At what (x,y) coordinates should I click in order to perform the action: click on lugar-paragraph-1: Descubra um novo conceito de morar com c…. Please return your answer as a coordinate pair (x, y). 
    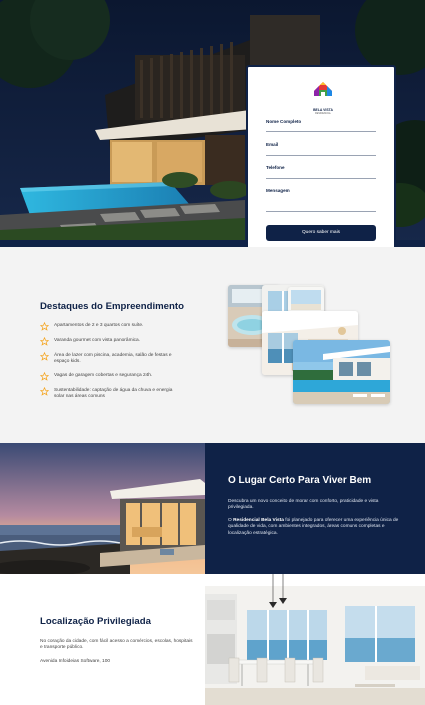
    Looking at the image, I should click on (303, 505).